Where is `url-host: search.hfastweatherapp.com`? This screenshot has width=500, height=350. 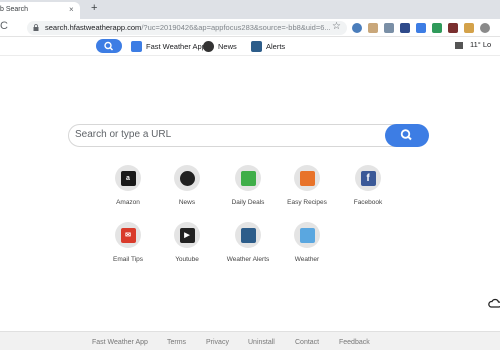 url-host: search.hfastweatherapp.com is located at coordinates (93, 27).